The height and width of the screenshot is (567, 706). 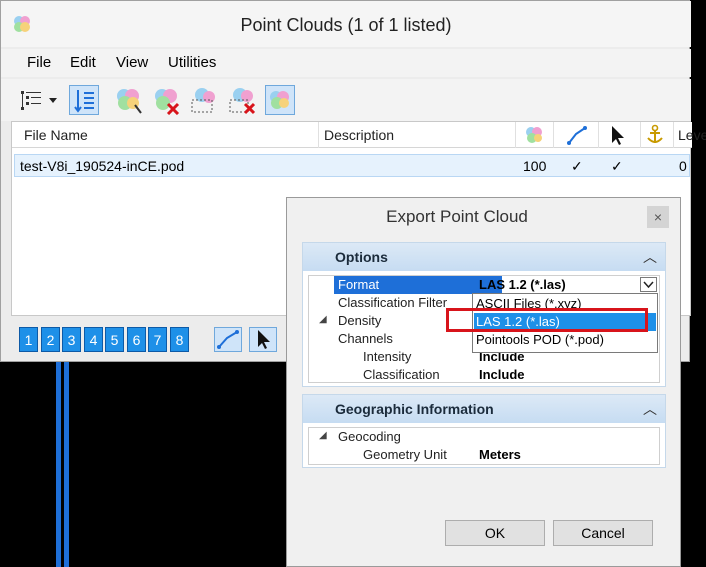 What do you see at coordinates (93, 339) in the screenshot?
I see `view-button-4: 4` at bounding box center [93, 339].